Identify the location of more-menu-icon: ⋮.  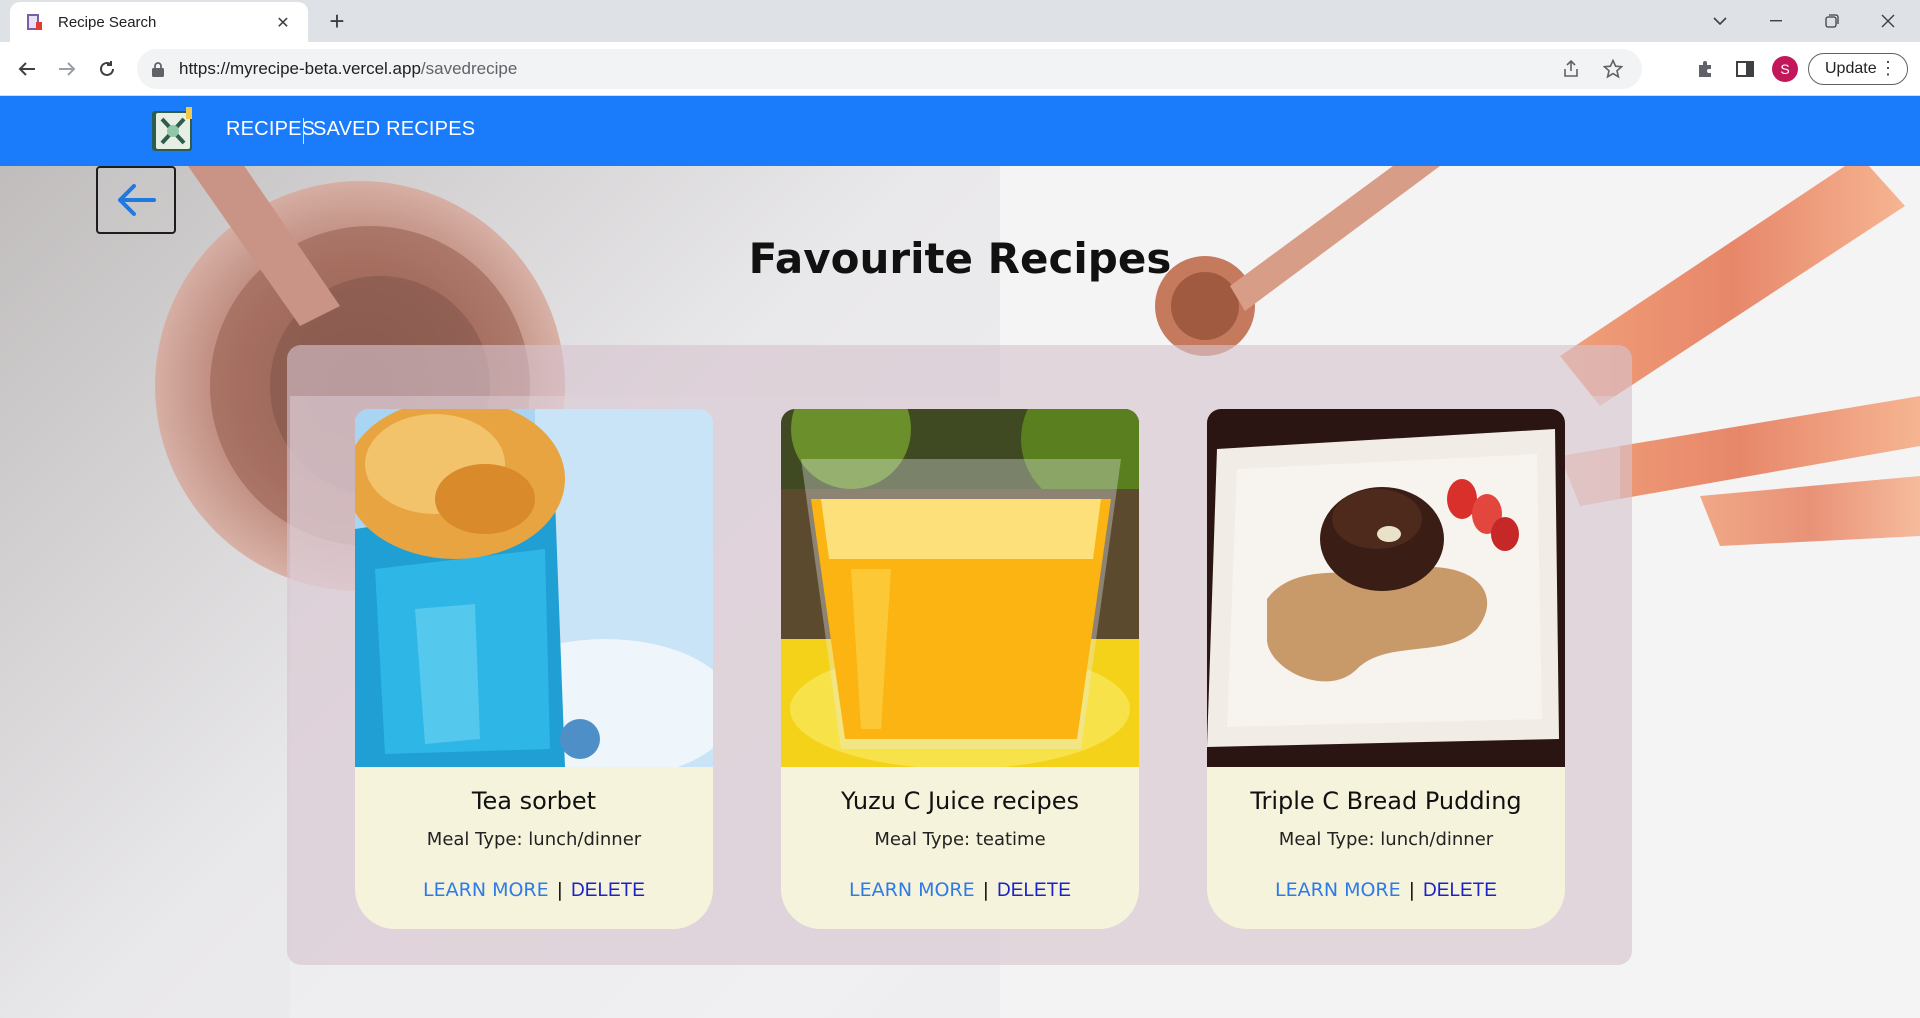
(1888, 68).